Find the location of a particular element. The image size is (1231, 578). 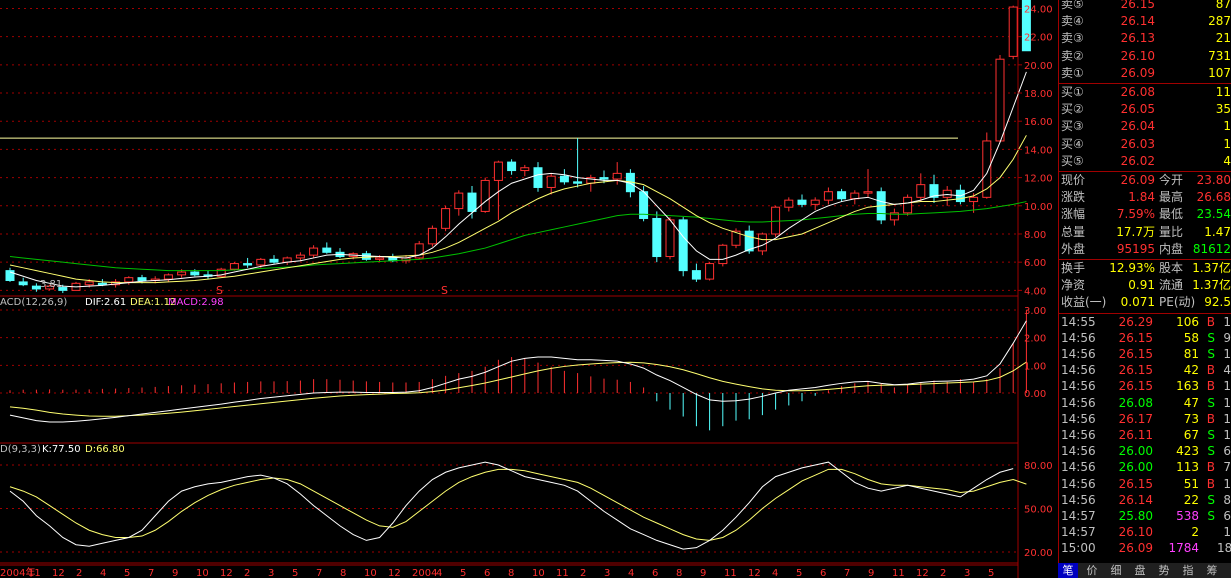

tick-count: 6 is located at coordinates (1227, 451).